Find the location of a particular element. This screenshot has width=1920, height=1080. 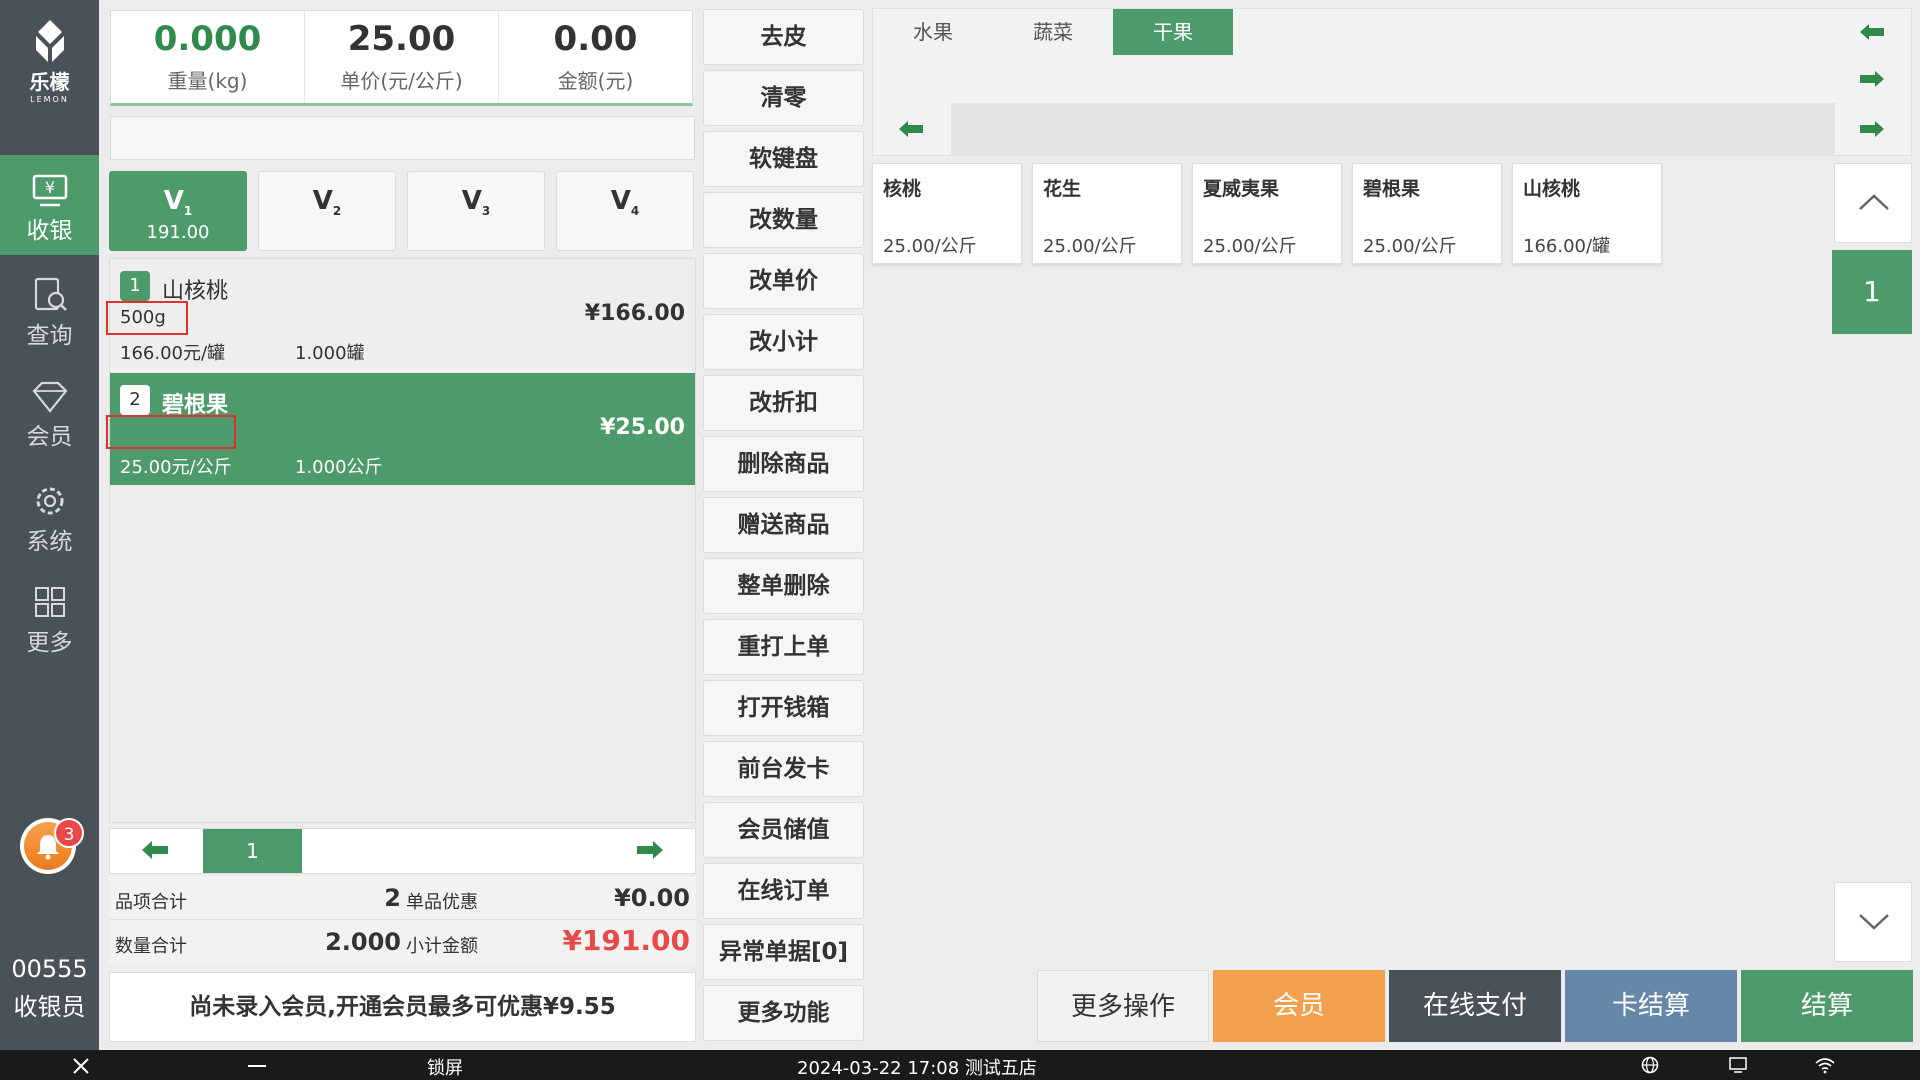

change-subtotal-button: 改小计 is located at coordinates (783, 342).